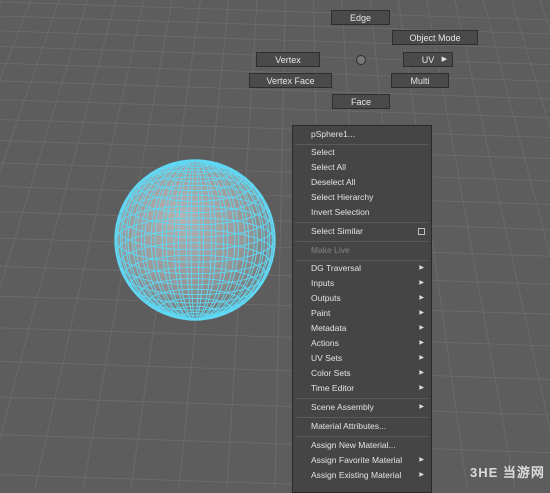 The height and width of the screenshot is (493, 550). Describe the element at coordinates (362, 373) in the screenshot. I see `menu-item-color-sets: Color Sets ▶` at that location.